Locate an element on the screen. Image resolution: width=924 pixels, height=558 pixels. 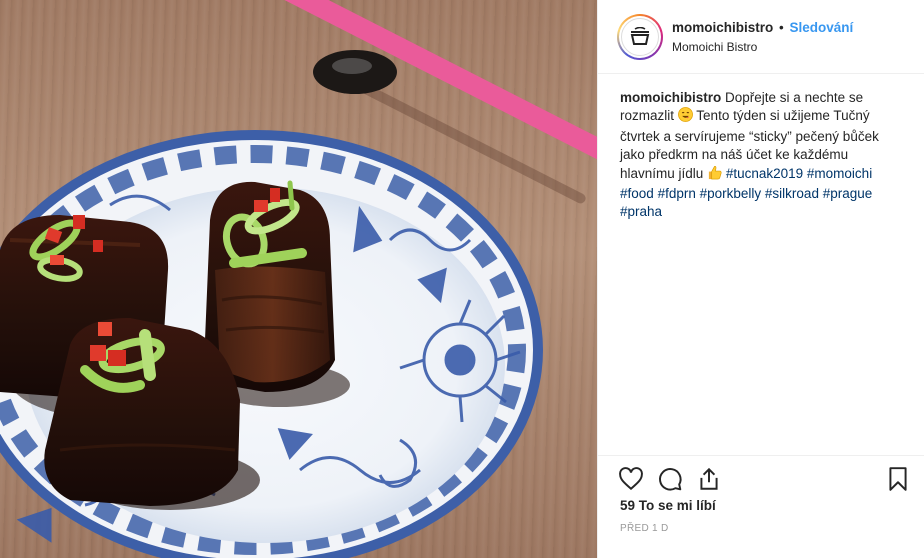
avatar is located at coordinates (640, 37).